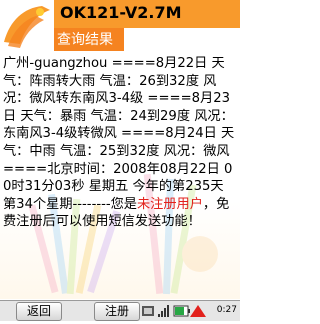 The image size is (320, 324). Describe the element at coordinates (123, 204) in the screenshot. I see `notice-prefix: 您是` at that location.